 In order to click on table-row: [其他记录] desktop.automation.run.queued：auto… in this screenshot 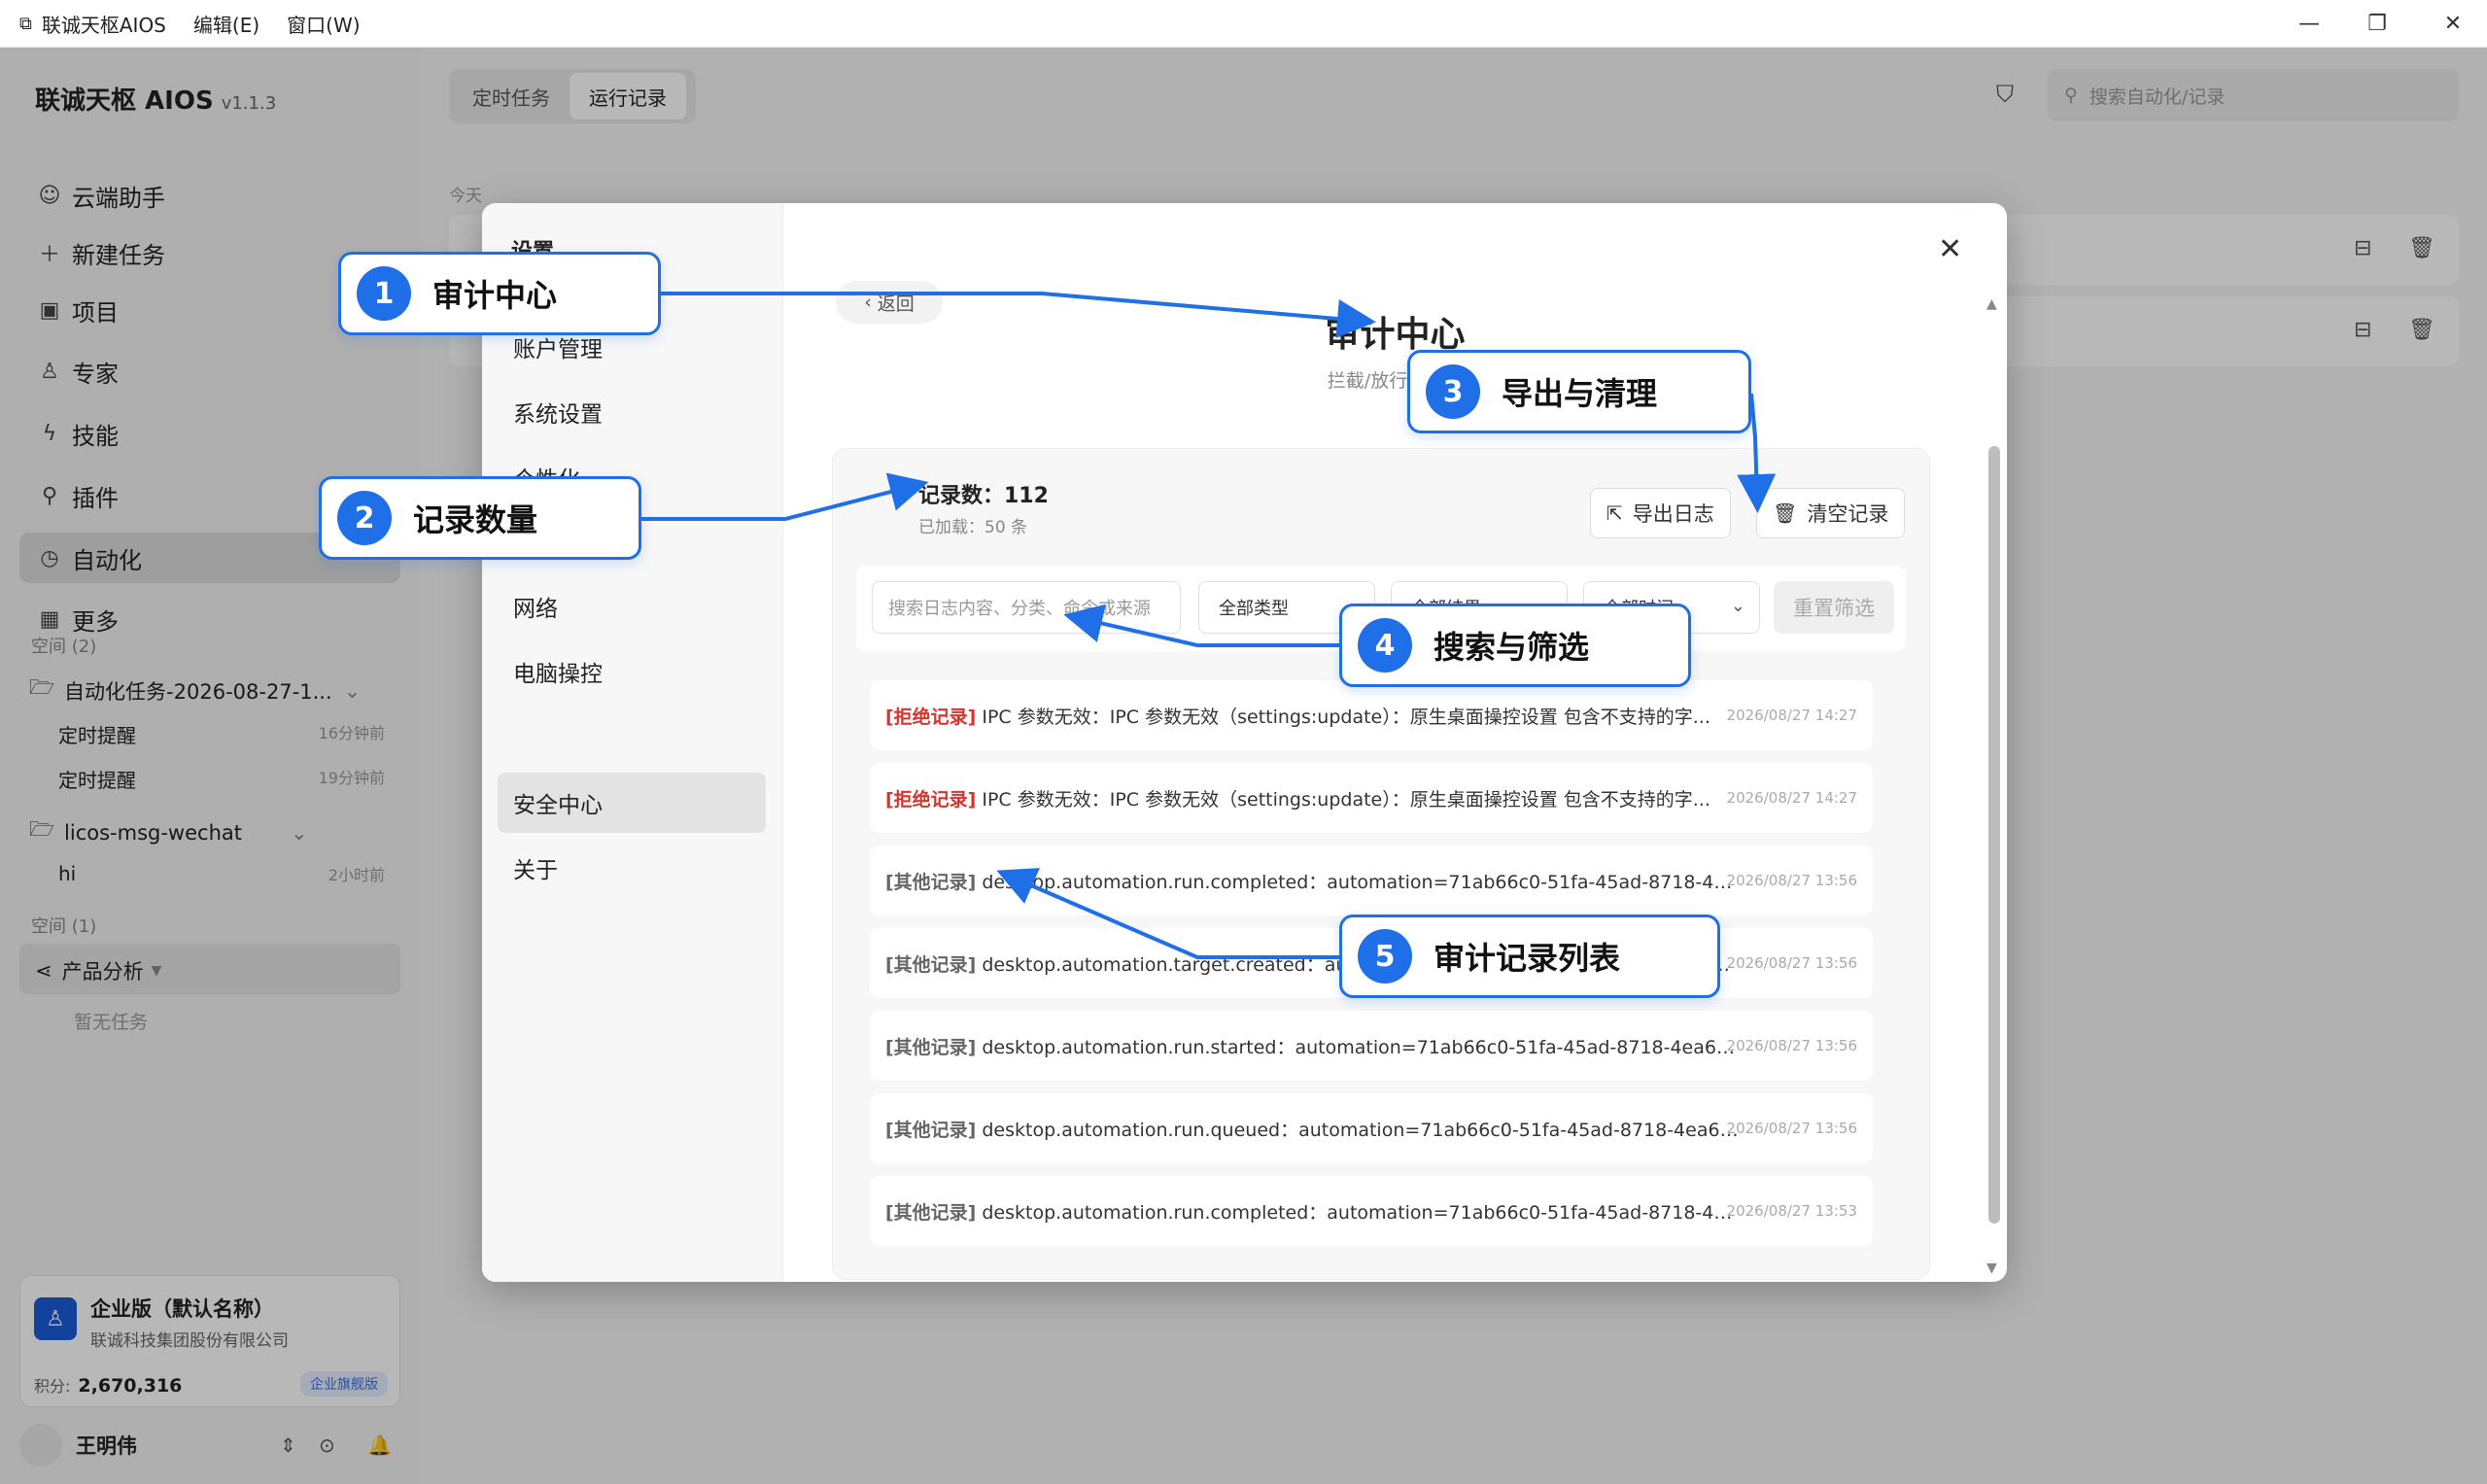, I will do `click(1371, 1128)`.